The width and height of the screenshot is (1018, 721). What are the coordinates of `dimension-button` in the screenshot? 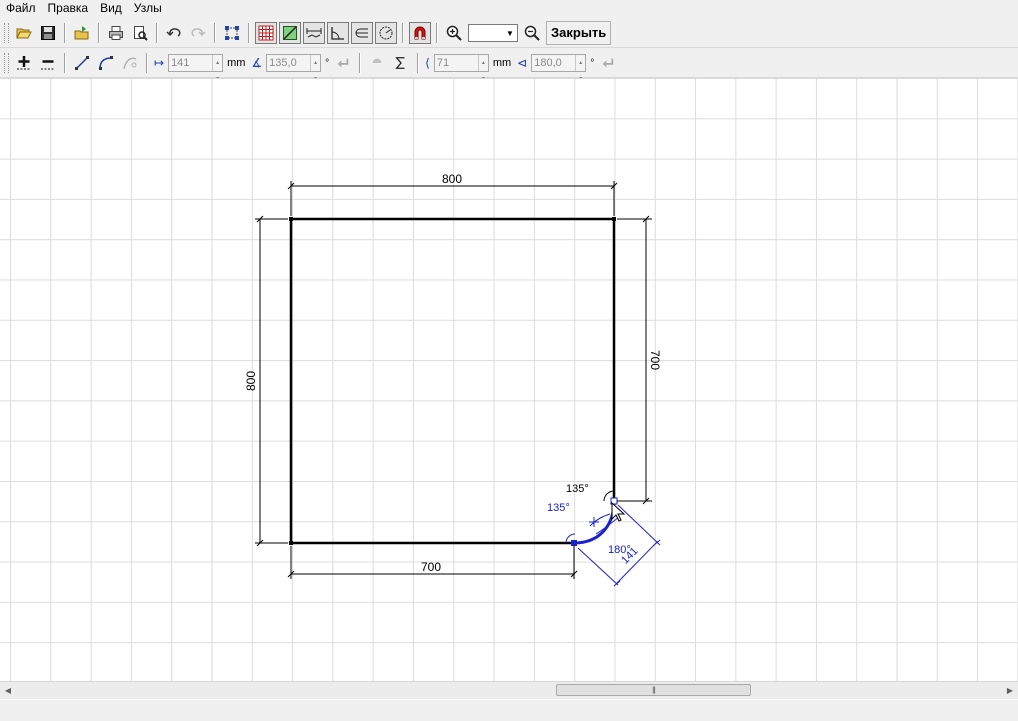 It's located at (314, 33).